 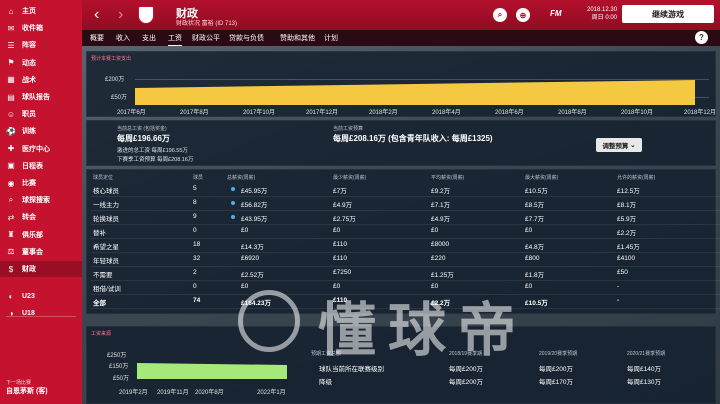 I want to click on transfers-icon: ⇄, so click(x=11, y=217).